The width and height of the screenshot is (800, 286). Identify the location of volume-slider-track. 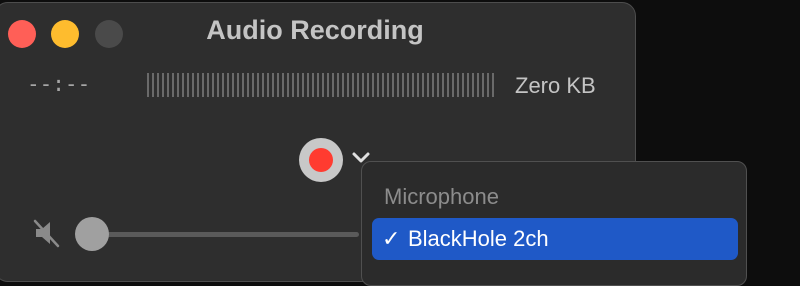
(229, 234).